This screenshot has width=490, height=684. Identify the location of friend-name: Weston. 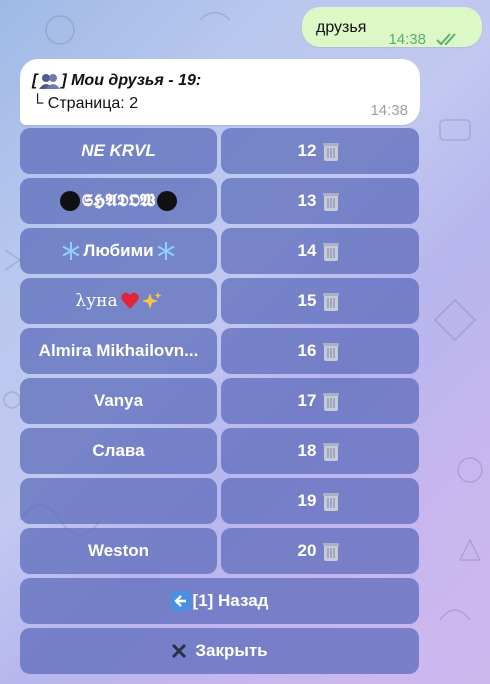
(118, 550).